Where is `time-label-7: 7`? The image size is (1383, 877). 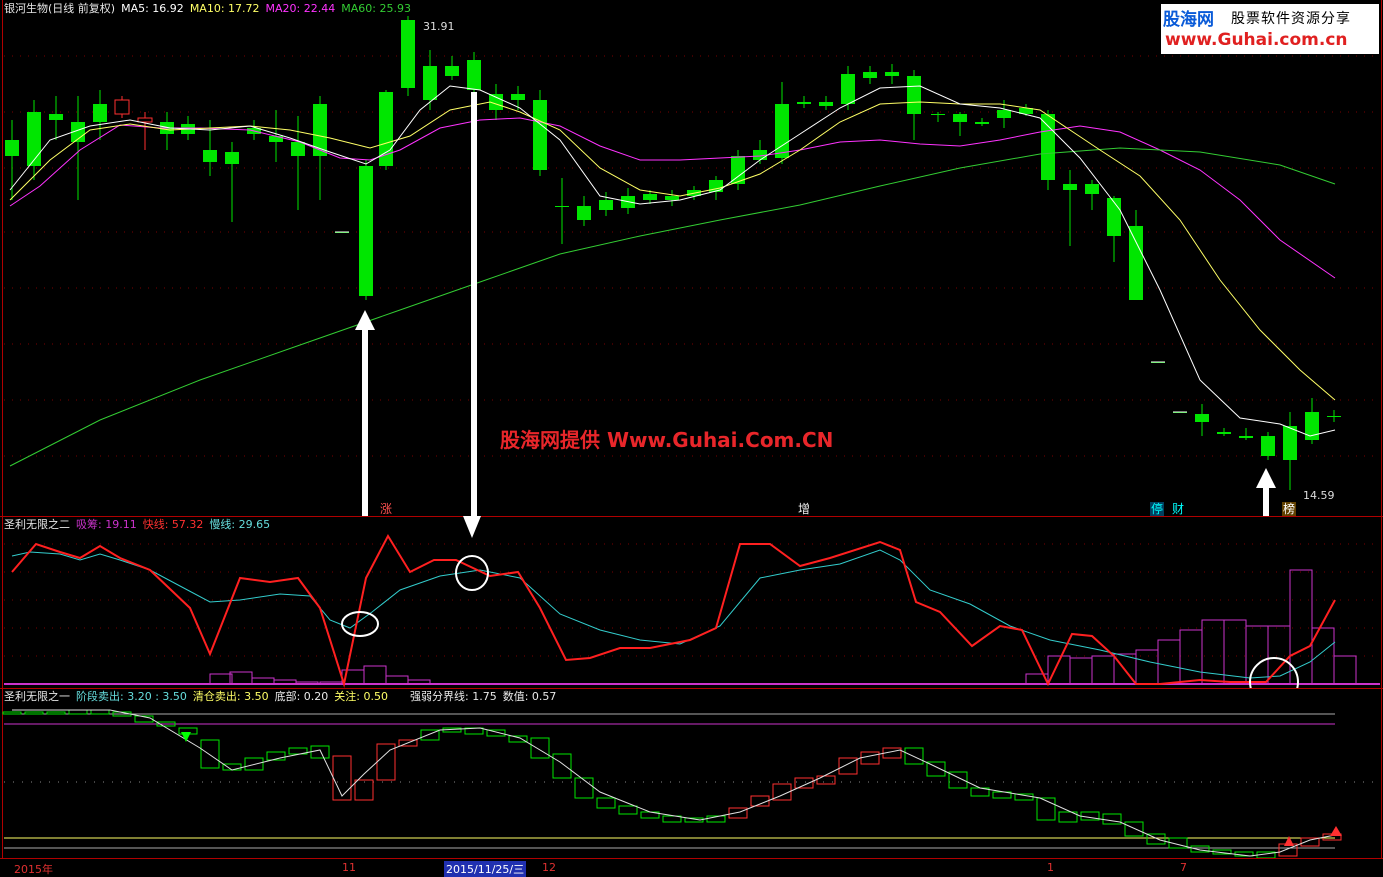
time-label-7: 7 is located at coordinates (1183, 867).